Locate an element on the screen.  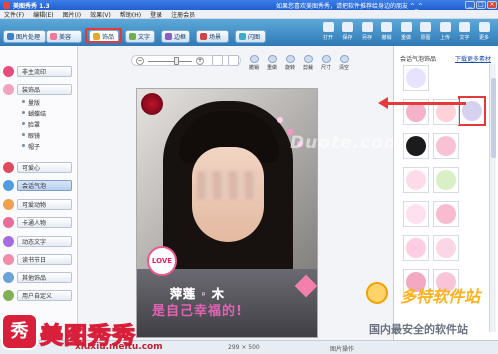
tab-3: 文字 is located at coordinates (140, 36).